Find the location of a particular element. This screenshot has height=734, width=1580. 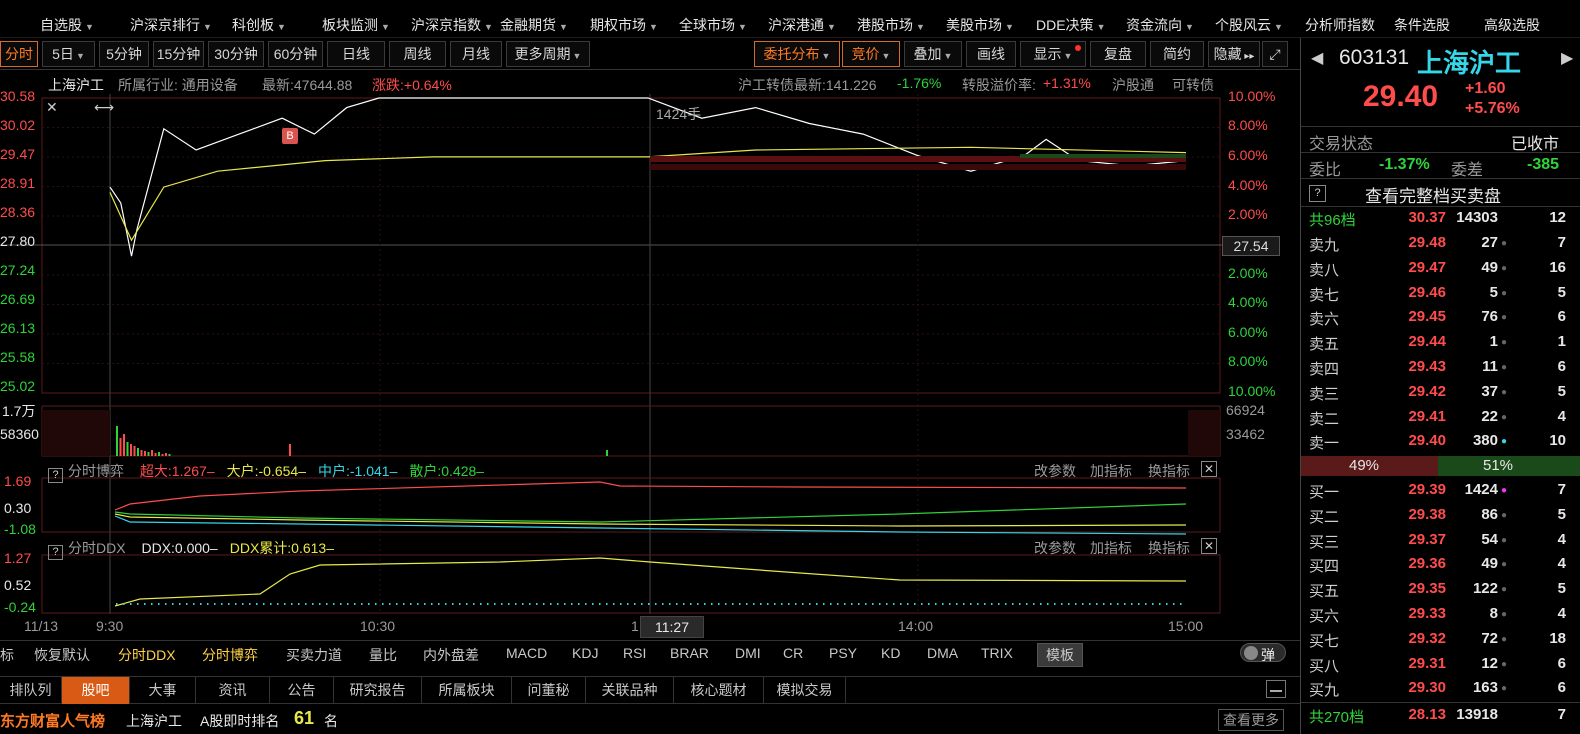

nav-item: 条件选股 is located at coordinates (1422, 25).